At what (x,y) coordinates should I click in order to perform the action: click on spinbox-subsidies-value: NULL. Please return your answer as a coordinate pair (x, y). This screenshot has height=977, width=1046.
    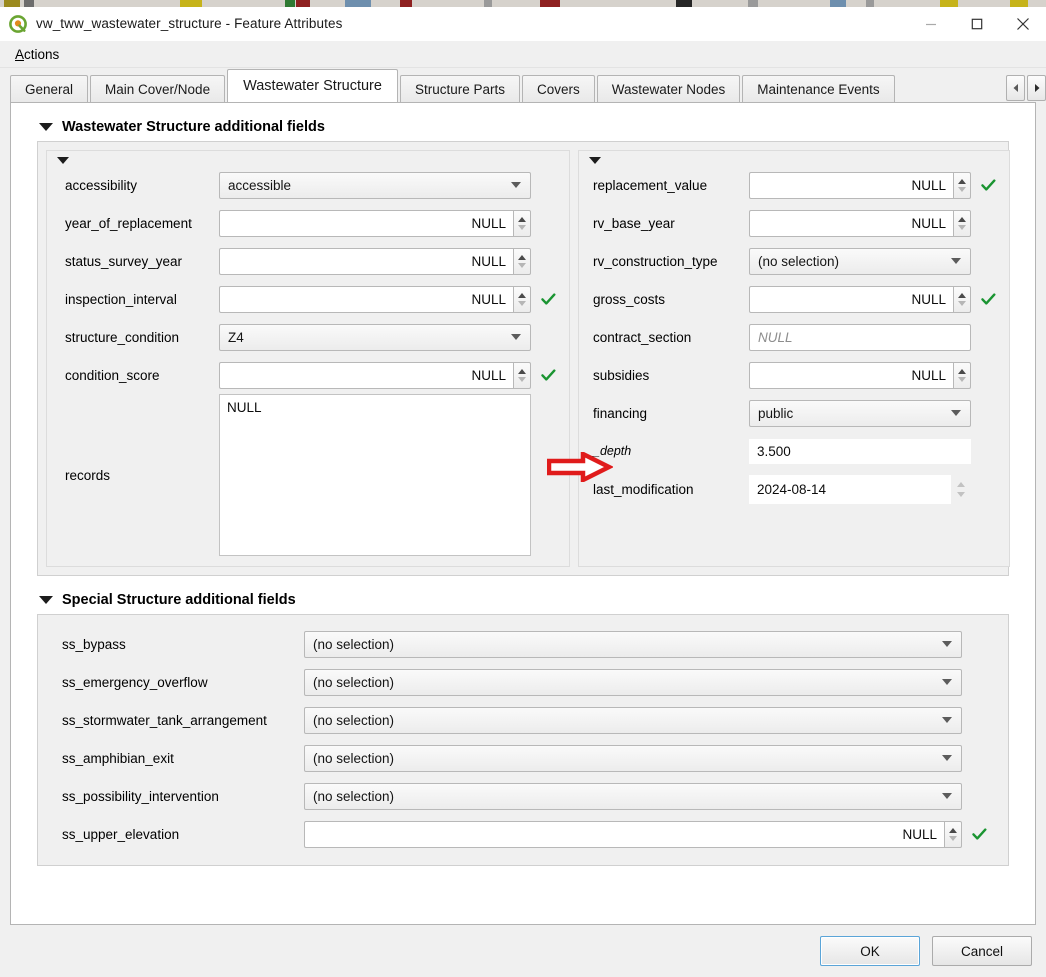
    Looking at the image, I should click on (851, 375).